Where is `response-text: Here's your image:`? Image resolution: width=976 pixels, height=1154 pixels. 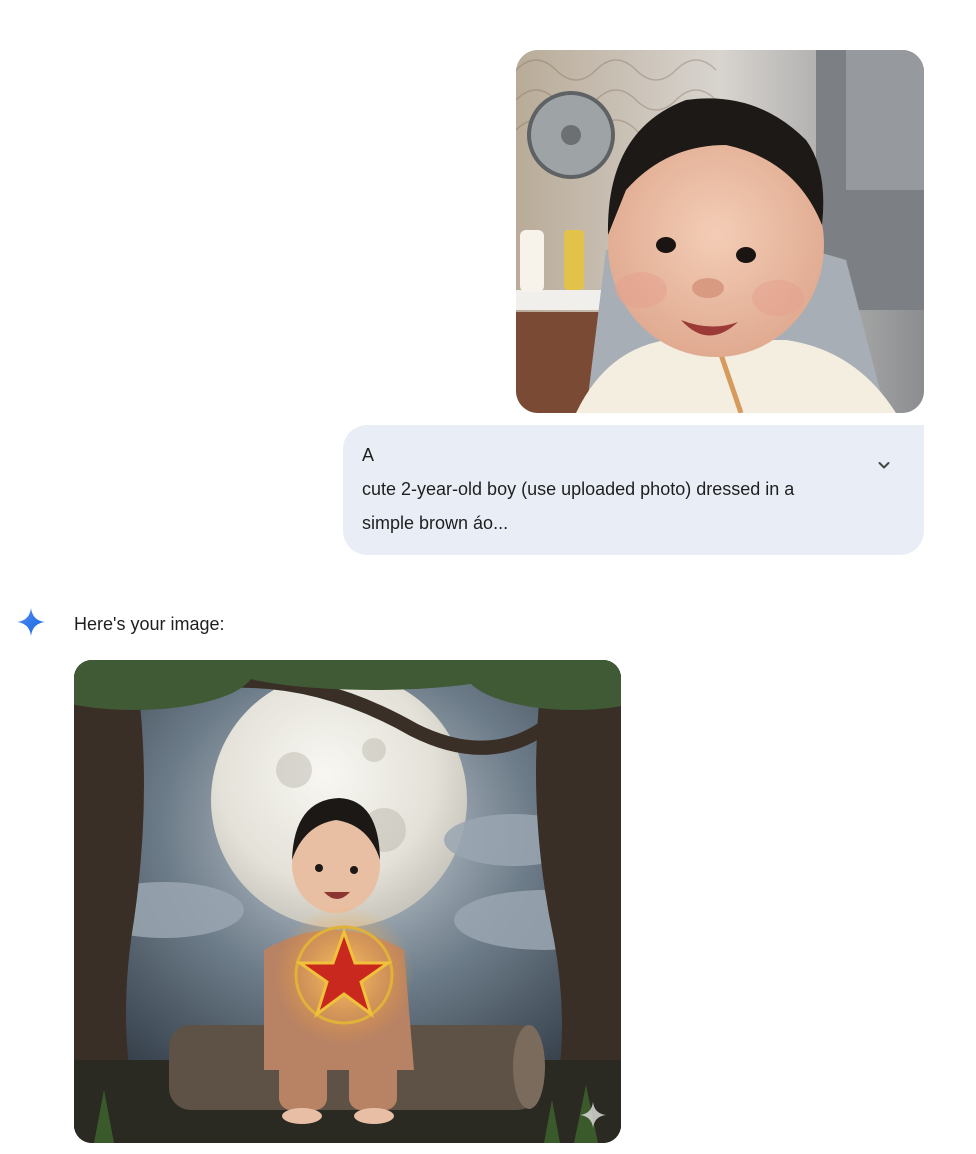
response-text: Here's your image: is located at coordinates (149, 624).